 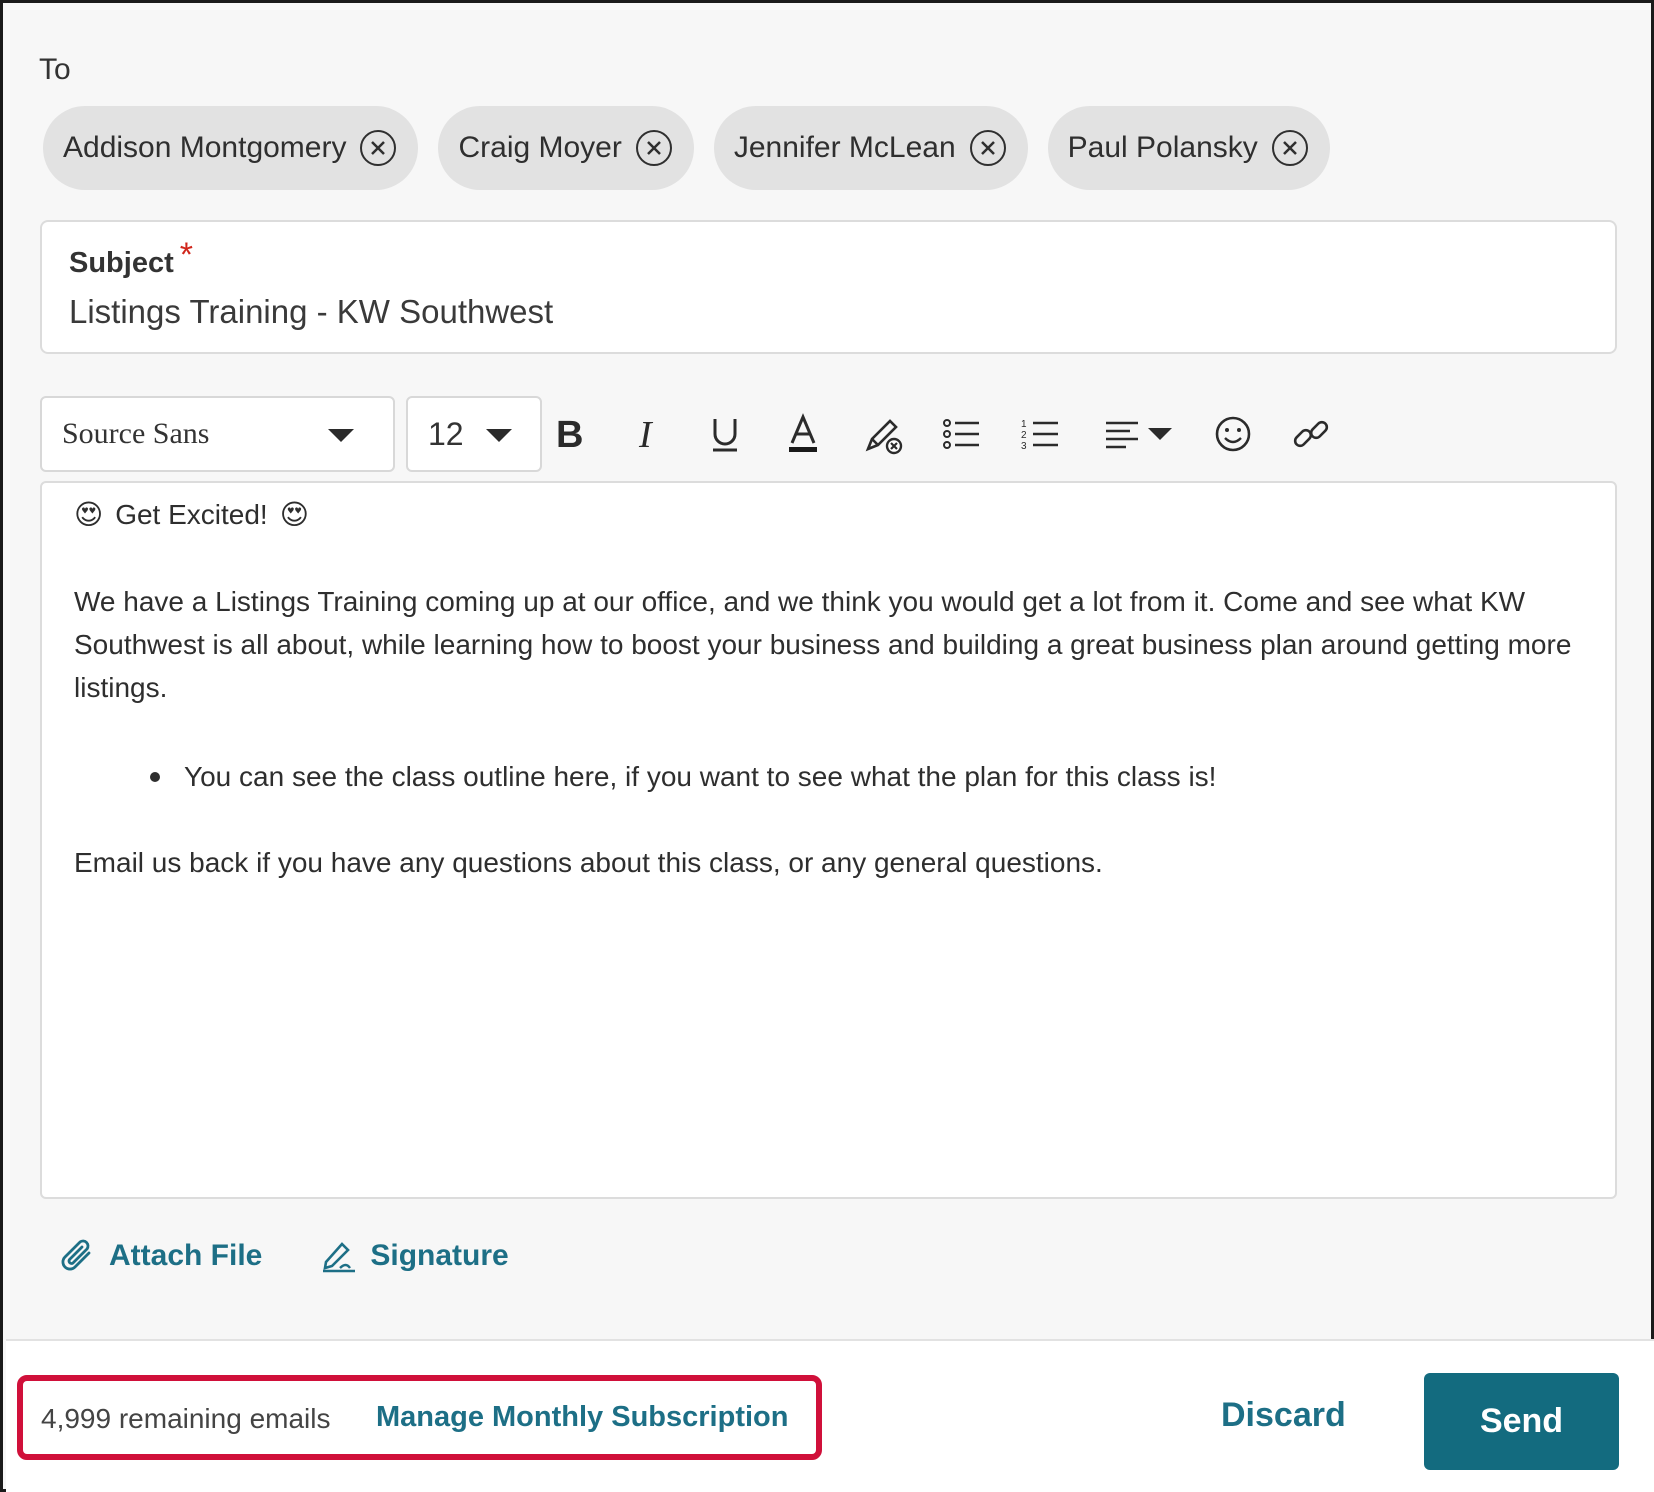 I want to click on compose-actions: Attach File Signature, so click(x=284, y=1256).